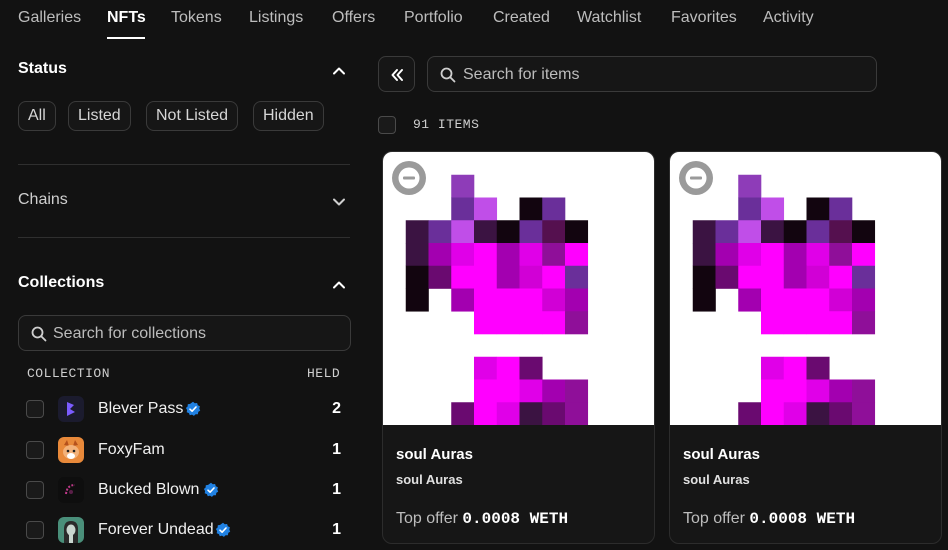 The image size is (948, 550). I want to click on divider, so click(184, 164).